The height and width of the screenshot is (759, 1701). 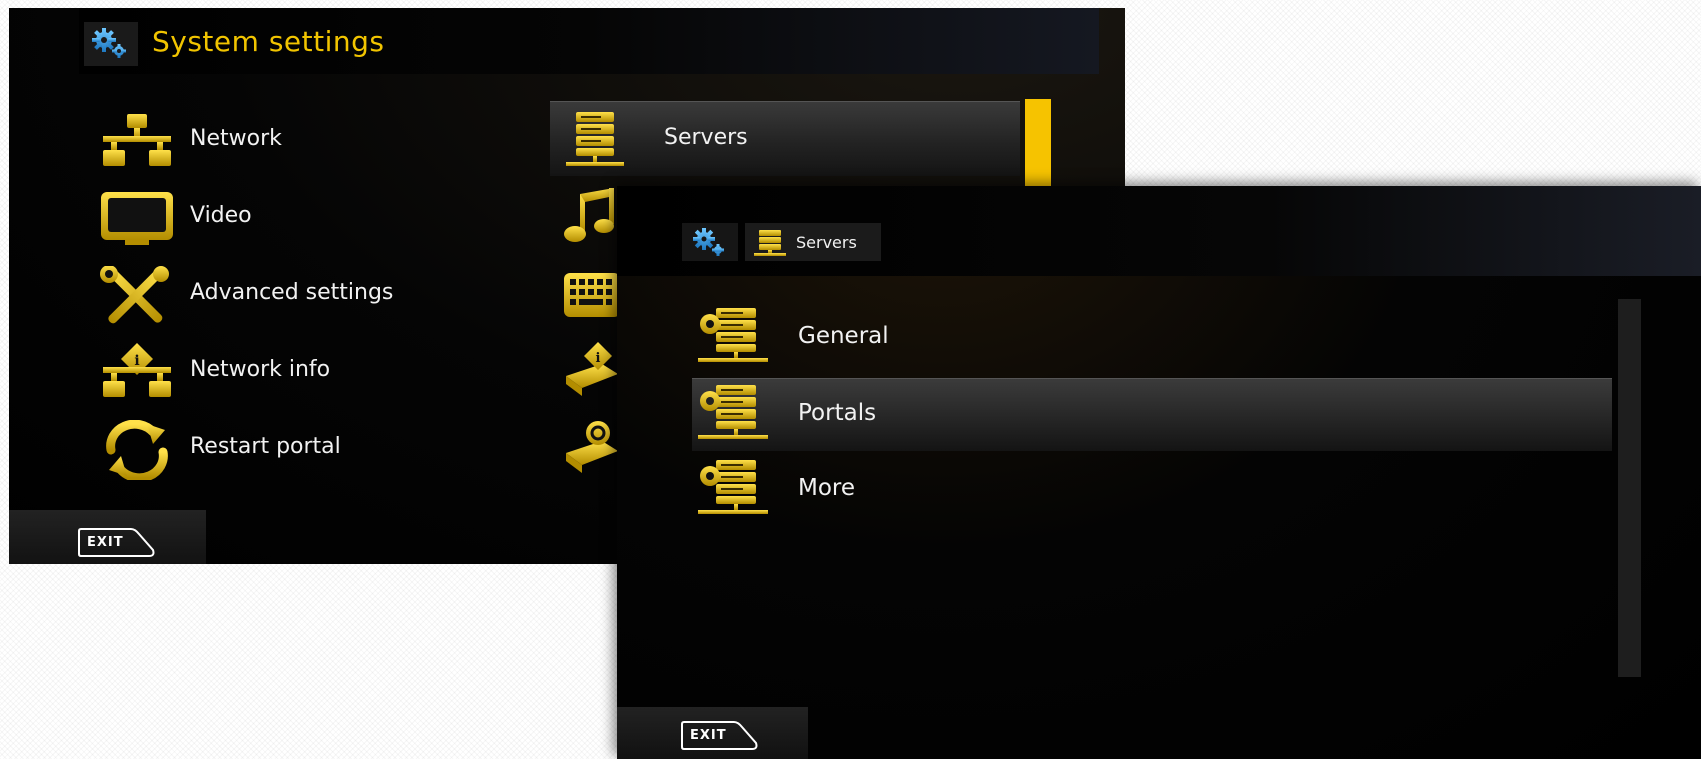 I want to click on restart-icon, so click(x=137, y=451).